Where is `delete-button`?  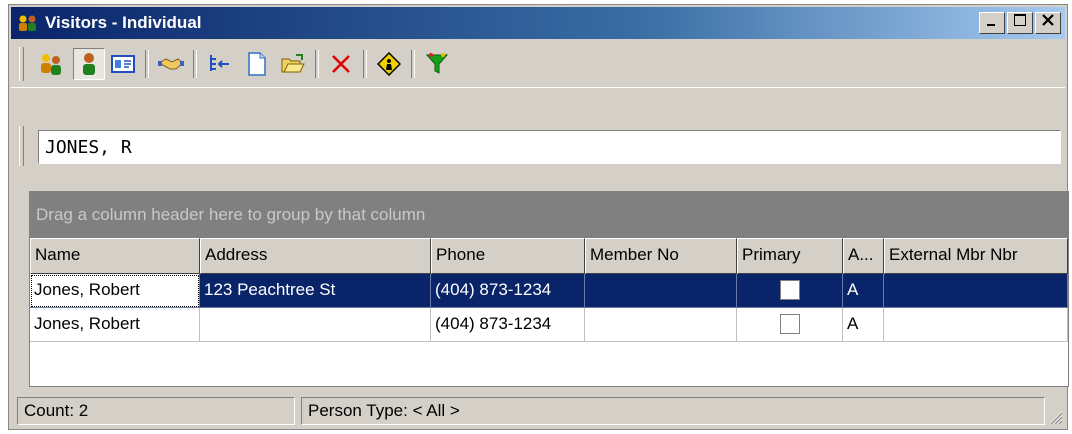 delete-button is located at coordinates (341, 64).